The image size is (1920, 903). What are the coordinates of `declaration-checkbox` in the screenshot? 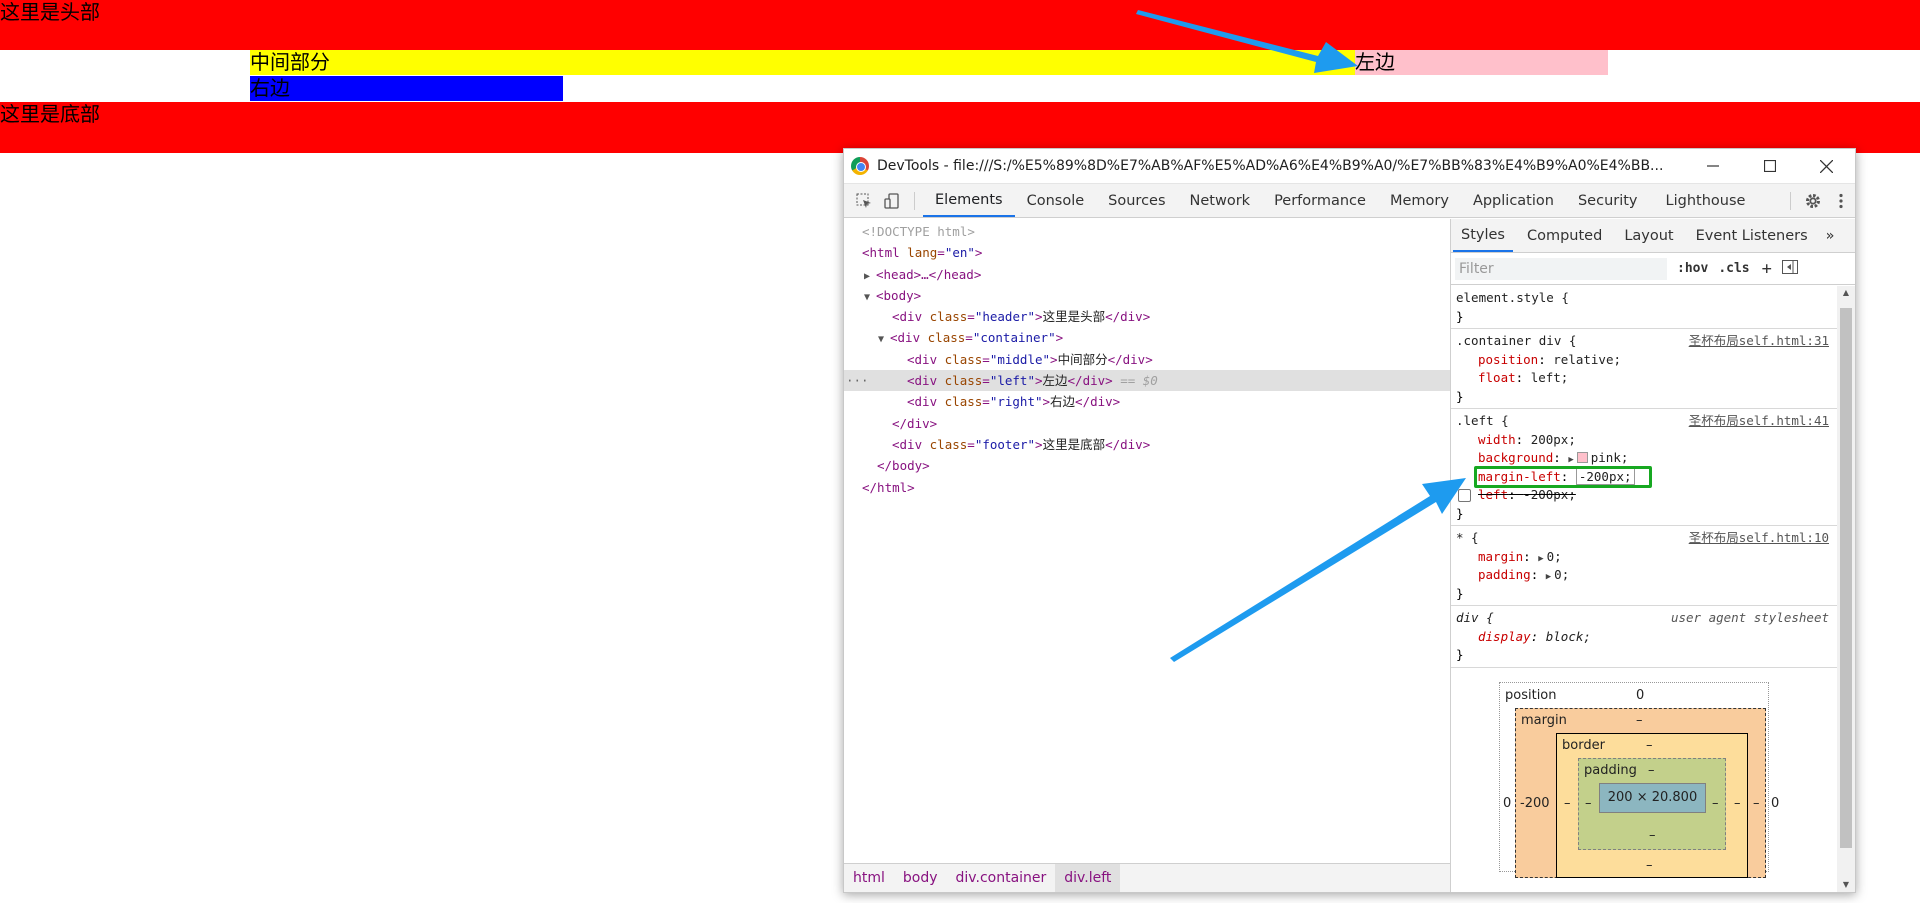 It's located at (1464, 495).